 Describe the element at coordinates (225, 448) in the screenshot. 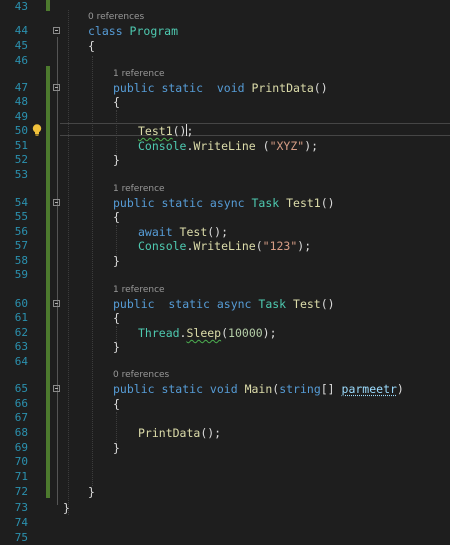

I see `code-line: 69}` at that location.